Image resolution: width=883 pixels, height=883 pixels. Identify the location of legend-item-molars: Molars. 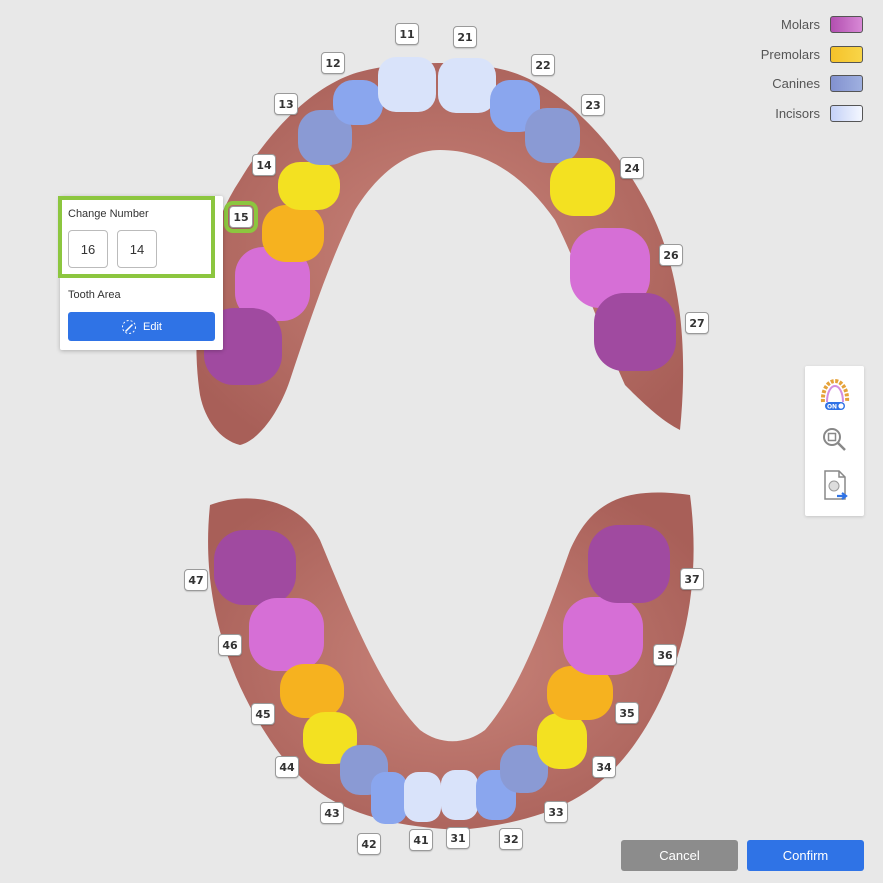
(812, 25).